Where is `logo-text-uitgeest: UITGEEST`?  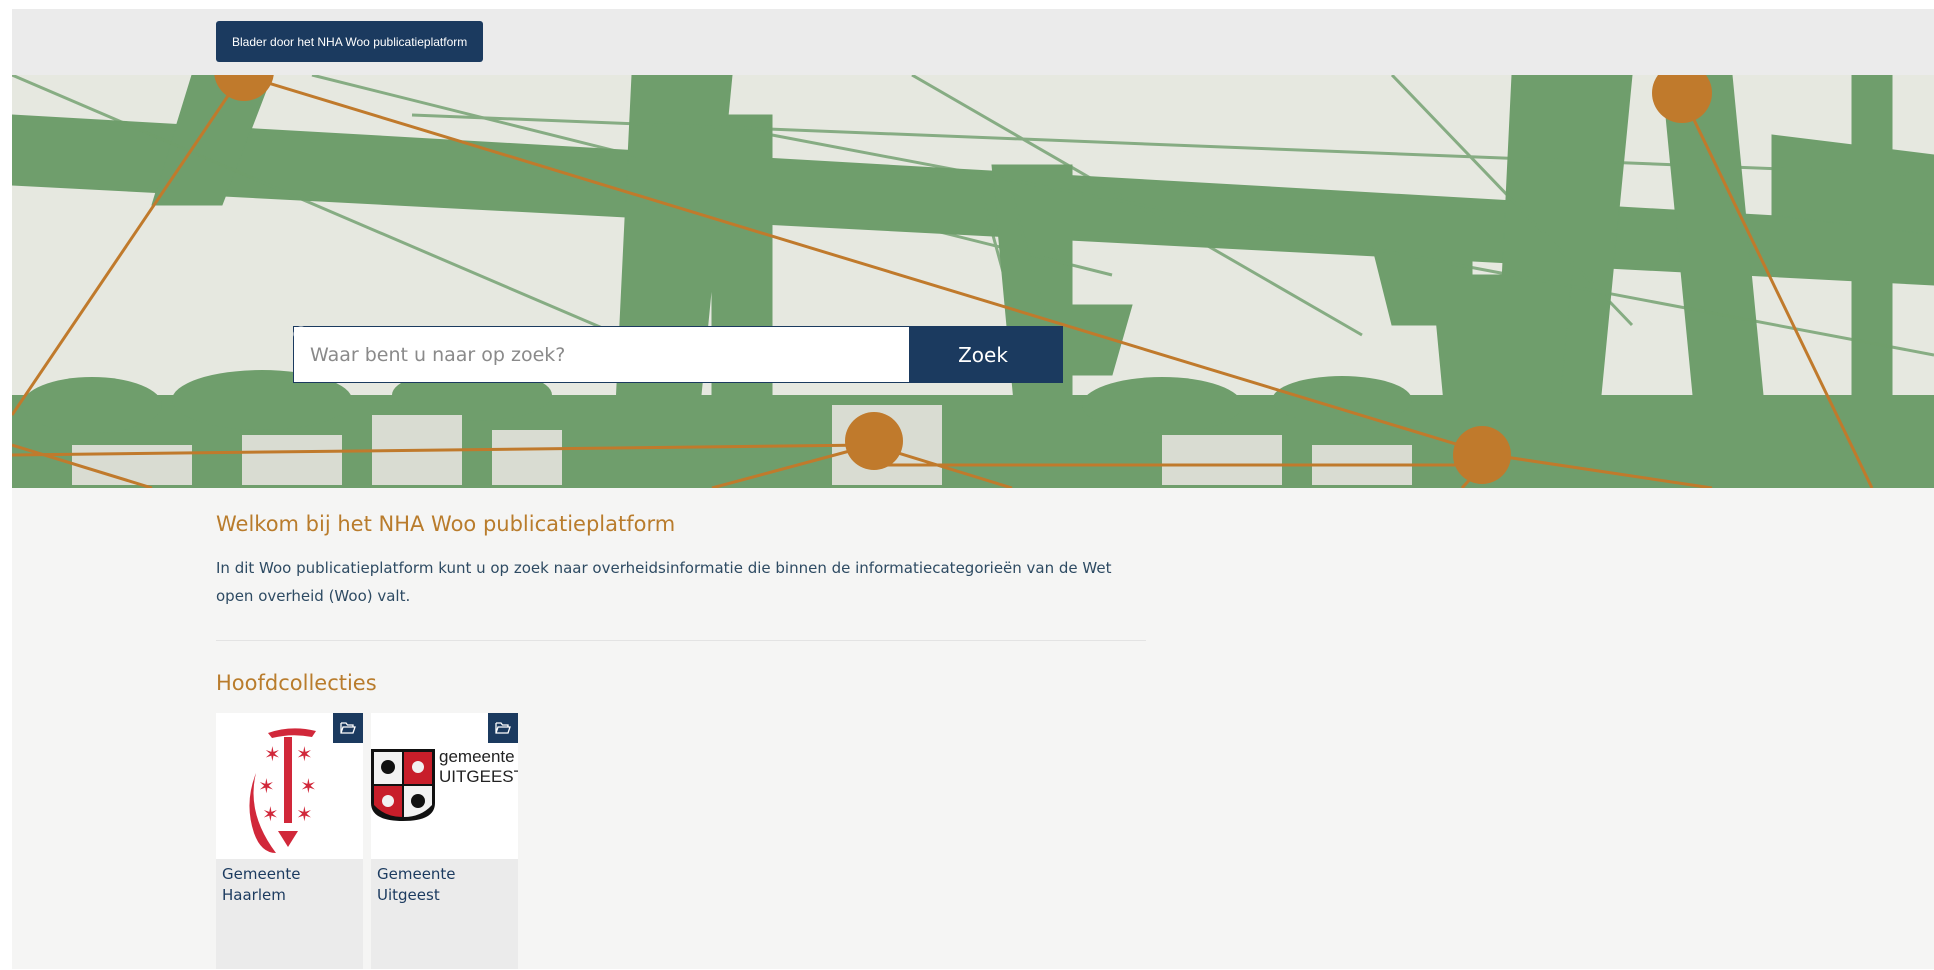
logo-text-uitgeest: UITGEEST is located at coordinates (478, 776).